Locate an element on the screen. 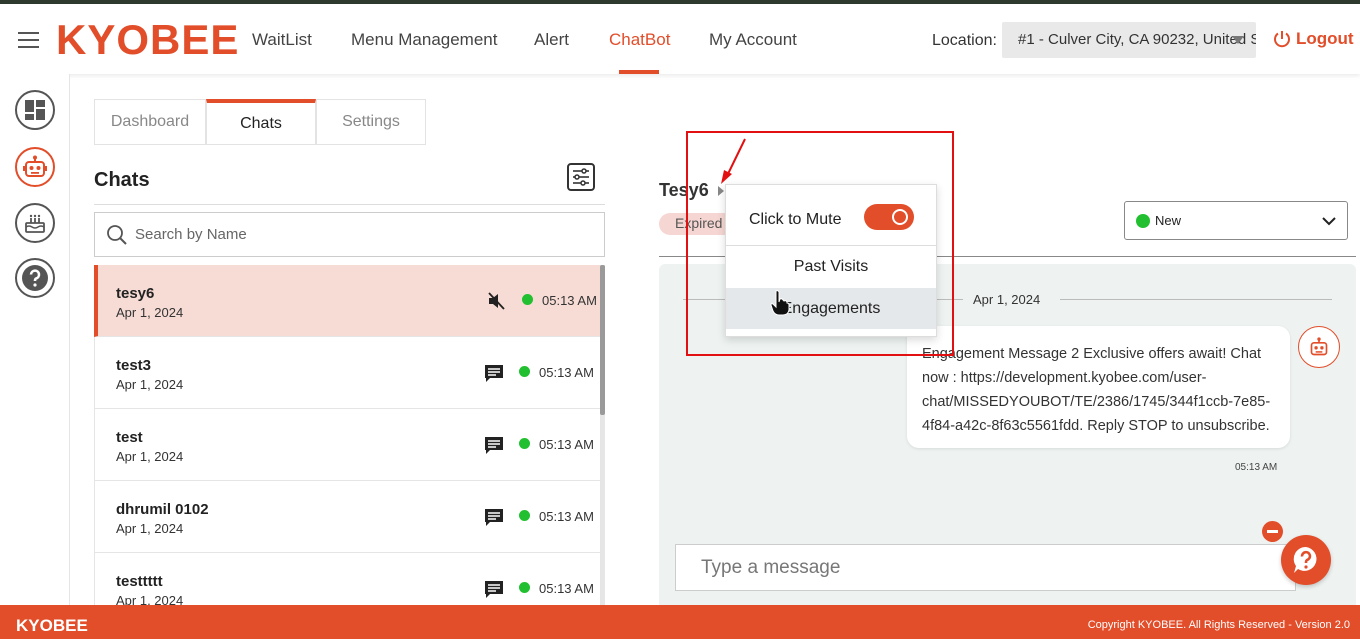  search-icon is located at coordinates (117, 235).